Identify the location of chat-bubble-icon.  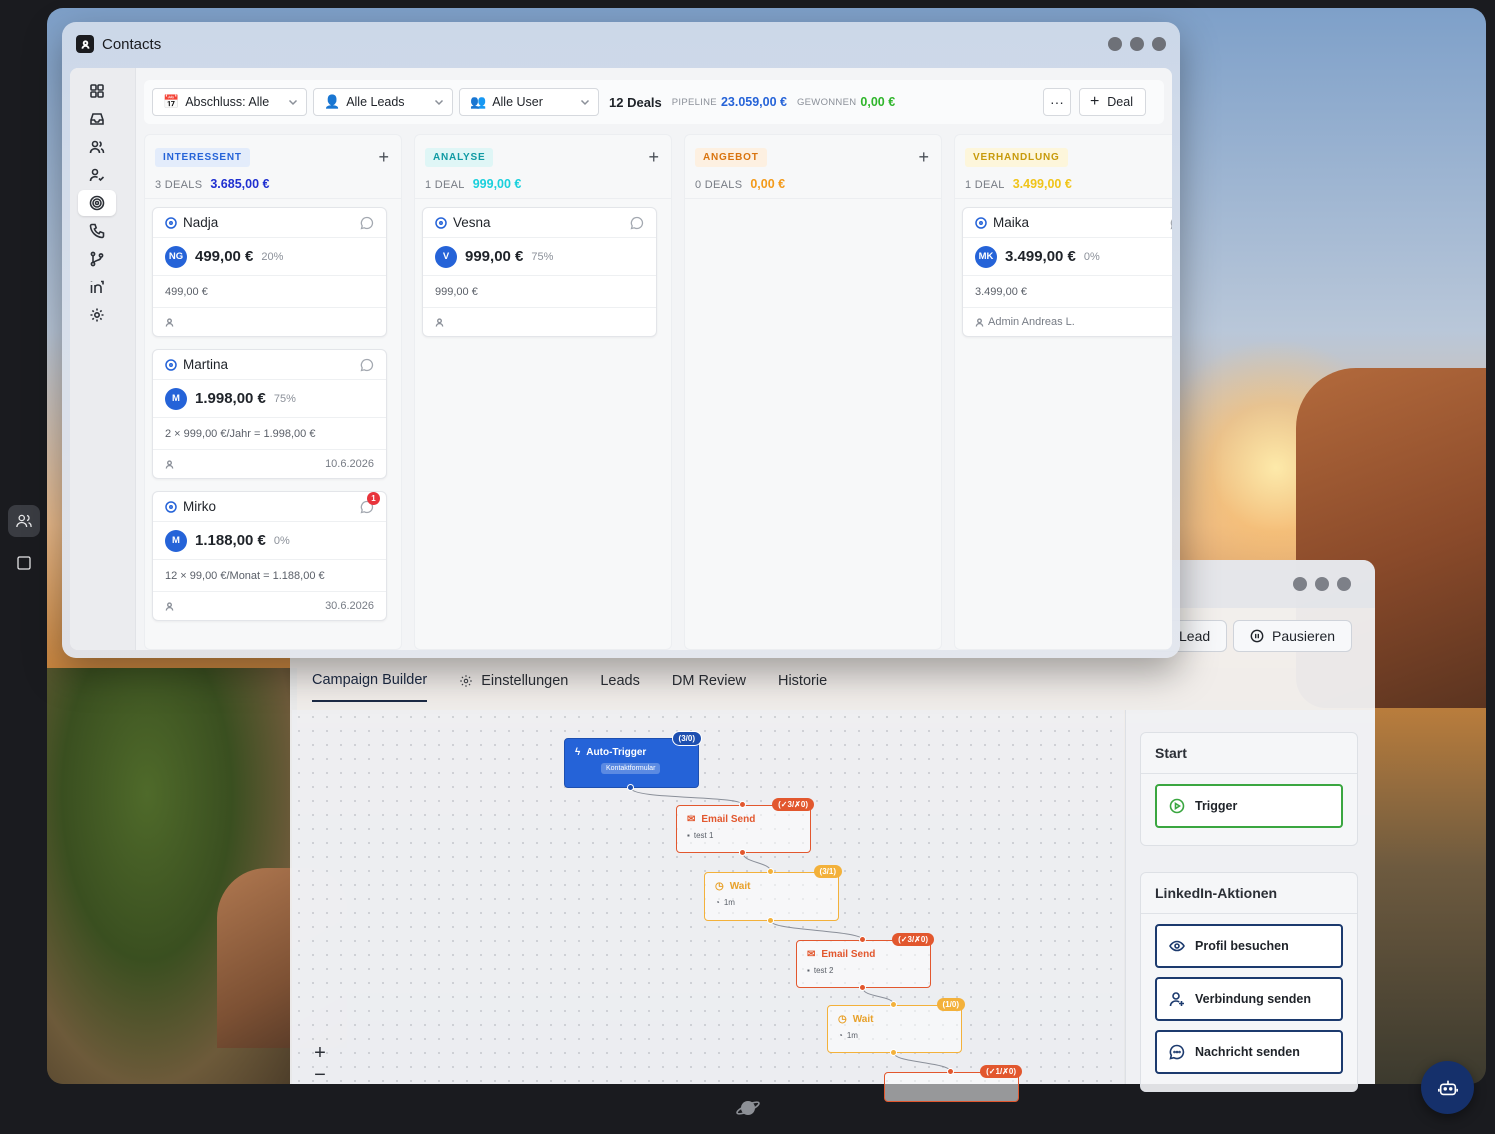
(367, 222).